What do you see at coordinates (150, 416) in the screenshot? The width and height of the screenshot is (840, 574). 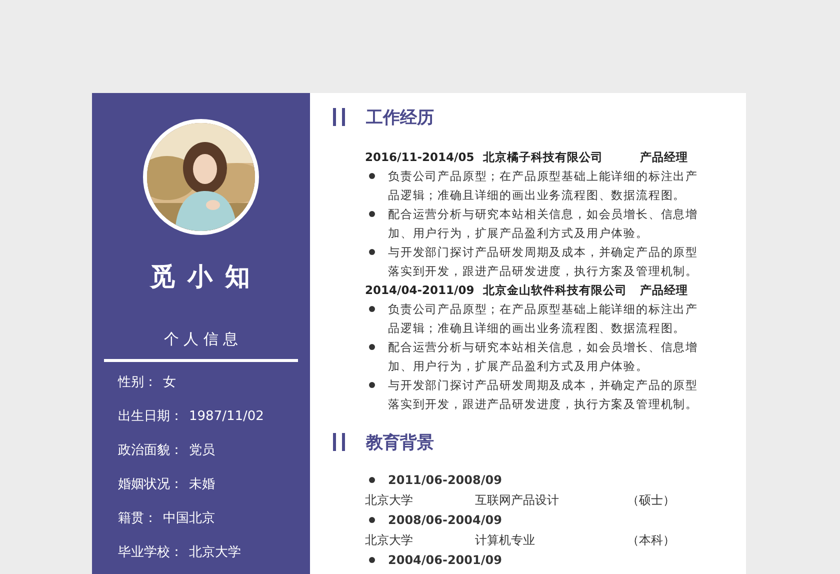 I see `info-label: 出生日期：` at bounding box center [150, 416].